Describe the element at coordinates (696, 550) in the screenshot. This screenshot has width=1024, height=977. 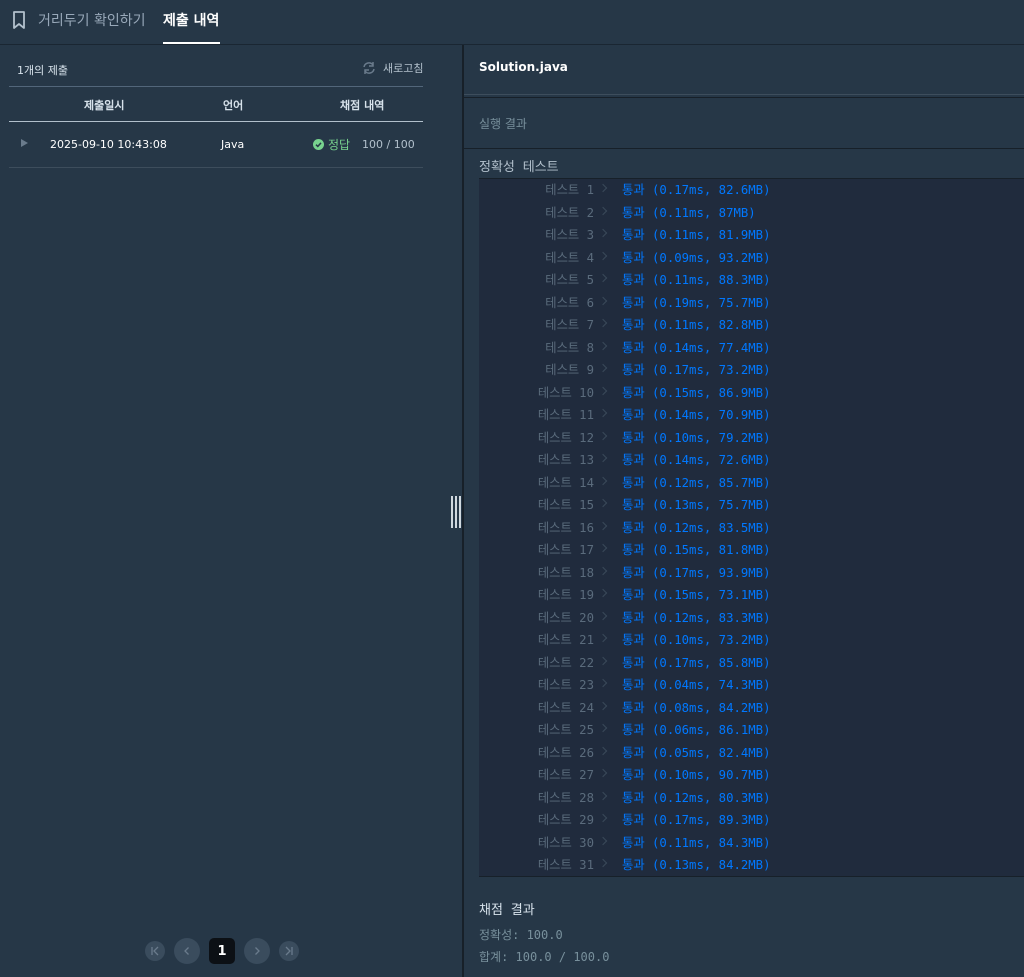
I see `test-result: 통과 (0.15ms, 81.8MB)` at that location.